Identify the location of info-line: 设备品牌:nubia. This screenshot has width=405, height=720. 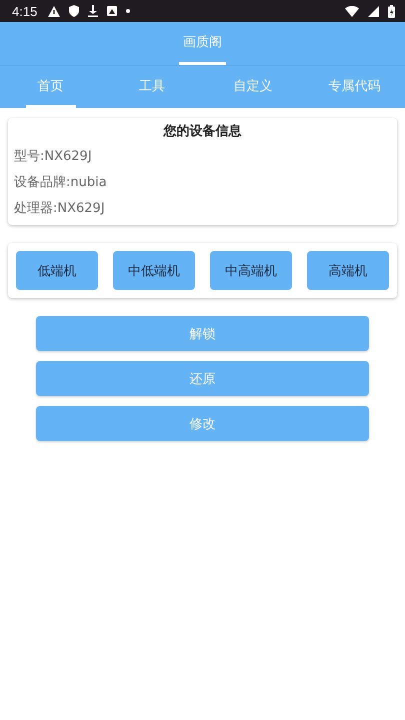
(61, 183).